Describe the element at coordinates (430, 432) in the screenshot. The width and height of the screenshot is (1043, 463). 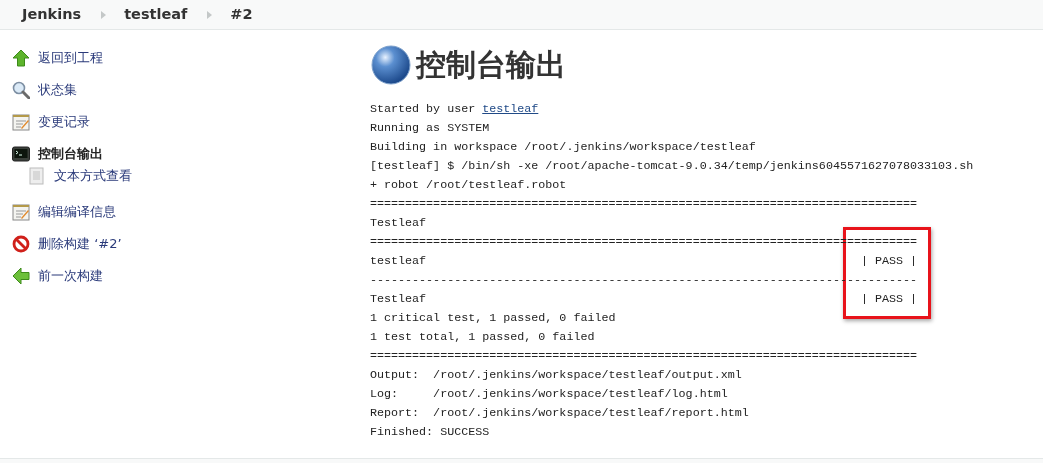
I see `console-line: Finished: SUCCESS` at that location.